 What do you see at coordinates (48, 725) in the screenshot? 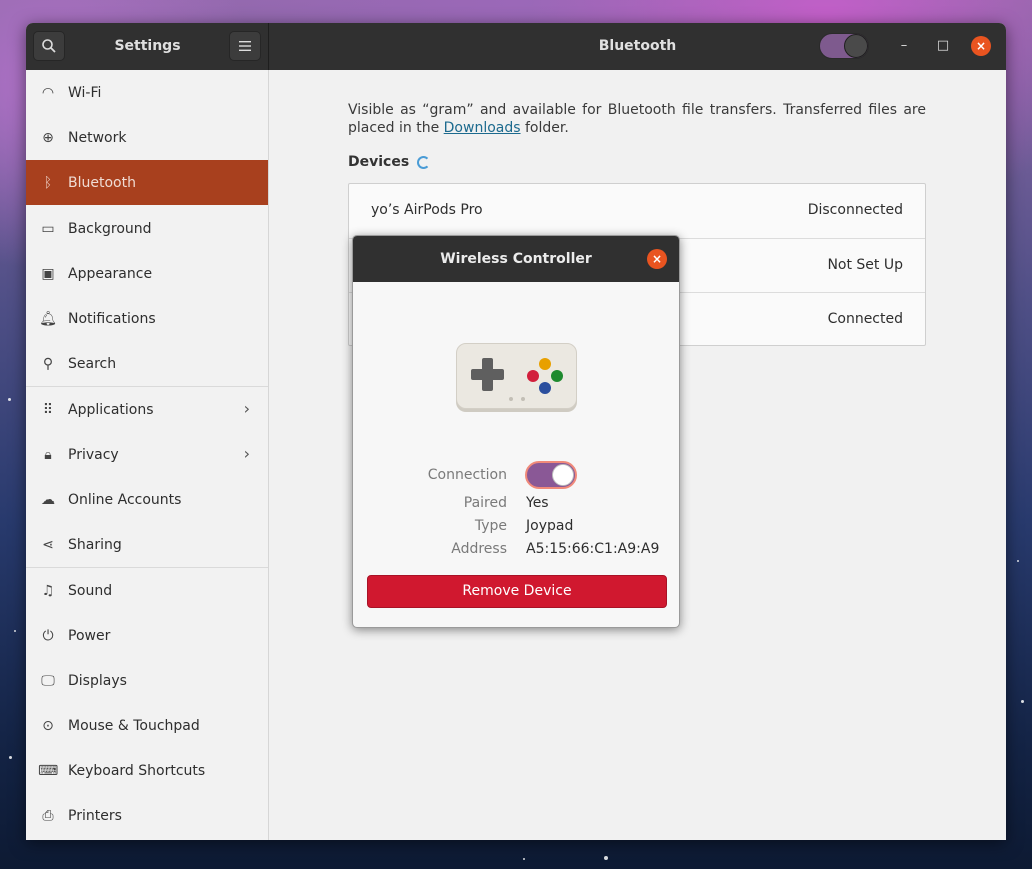
I see `mouse-icon: ⊙` at bounding box center [48, 725].